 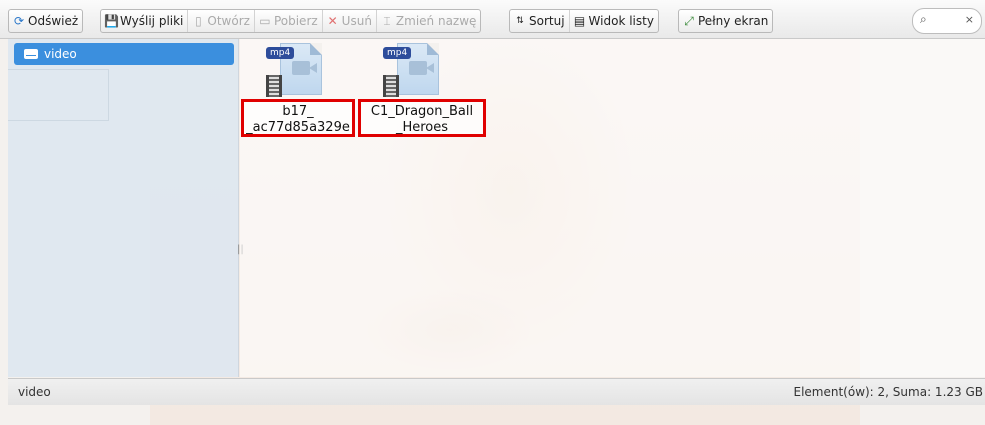 What do you see at coordinates (298, 118) in the screenshot?
I see `file-name: b17_ _ac77d85a329e2` at bounding box center [298, 118].